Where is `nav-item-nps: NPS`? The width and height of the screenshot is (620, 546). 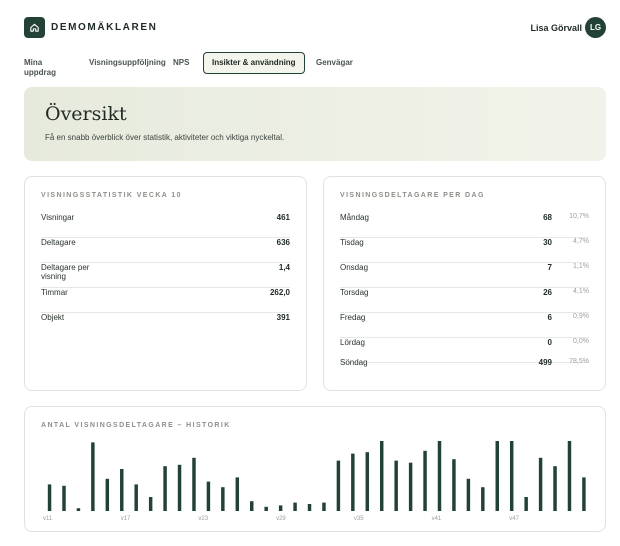
nav-item-nps: NPS is located at coordinates (181, 63).